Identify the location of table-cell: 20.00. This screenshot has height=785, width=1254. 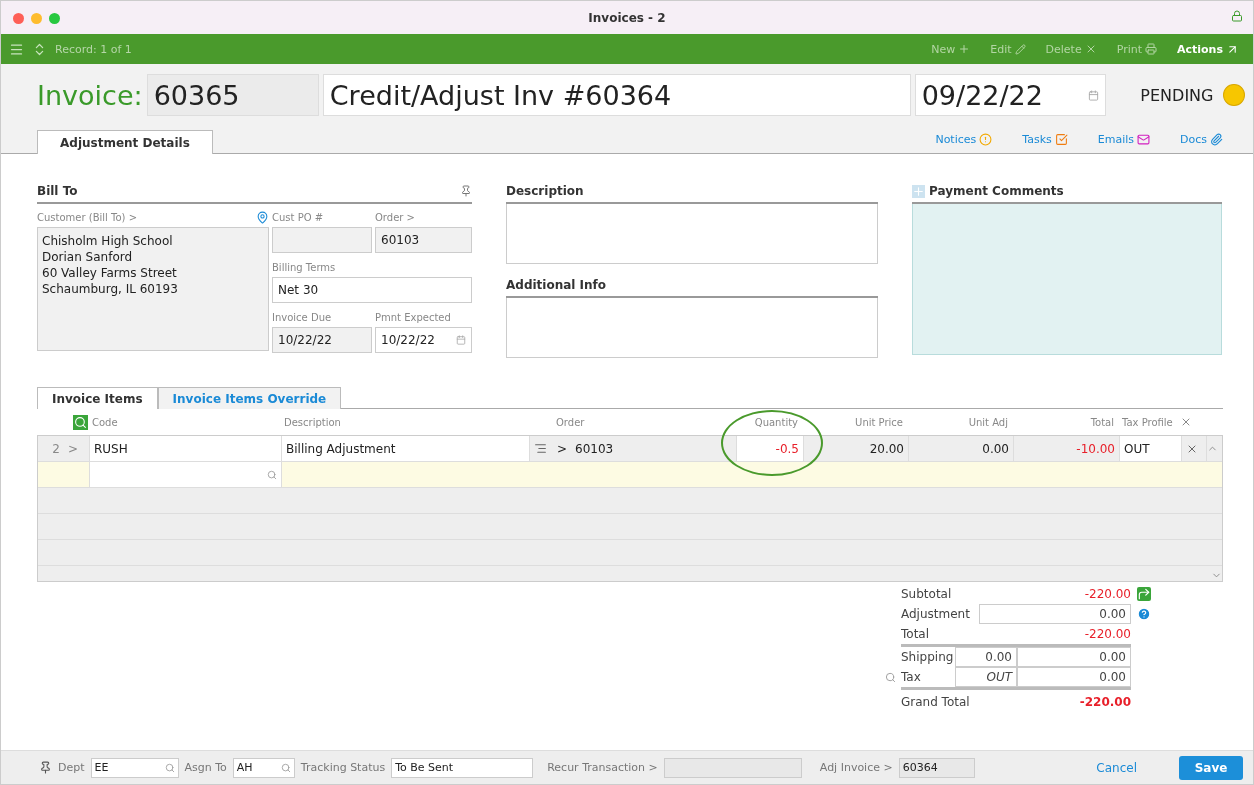
(855, 448).